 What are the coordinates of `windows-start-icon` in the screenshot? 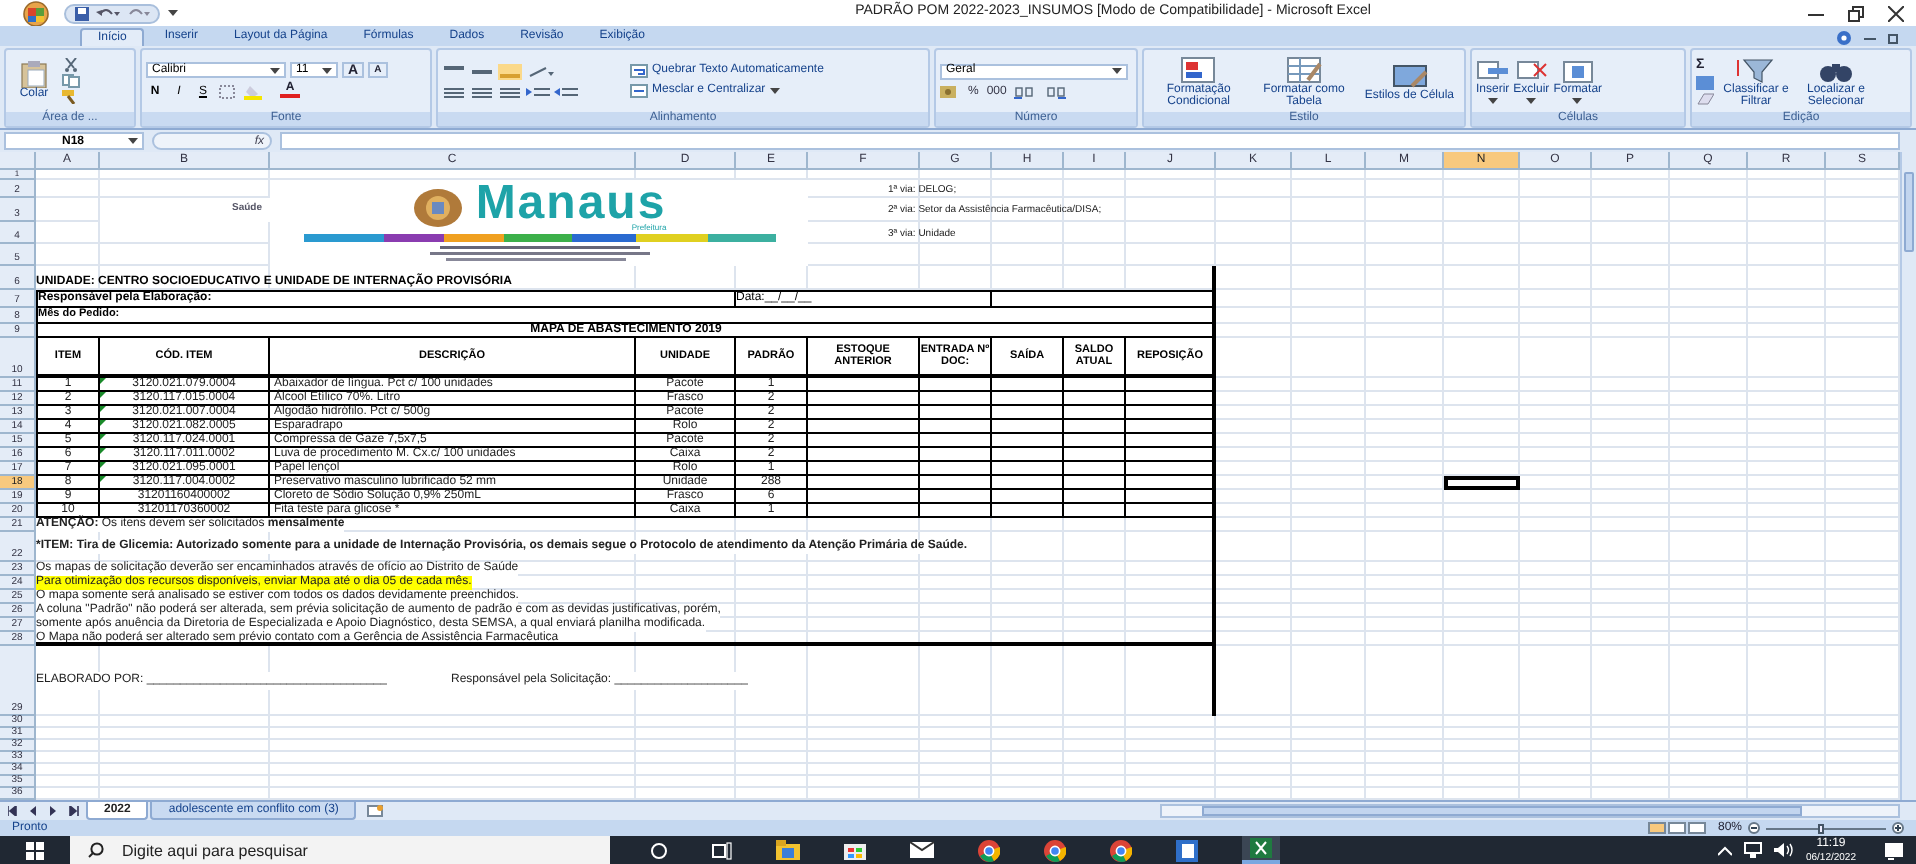 It's located at (35, 850).